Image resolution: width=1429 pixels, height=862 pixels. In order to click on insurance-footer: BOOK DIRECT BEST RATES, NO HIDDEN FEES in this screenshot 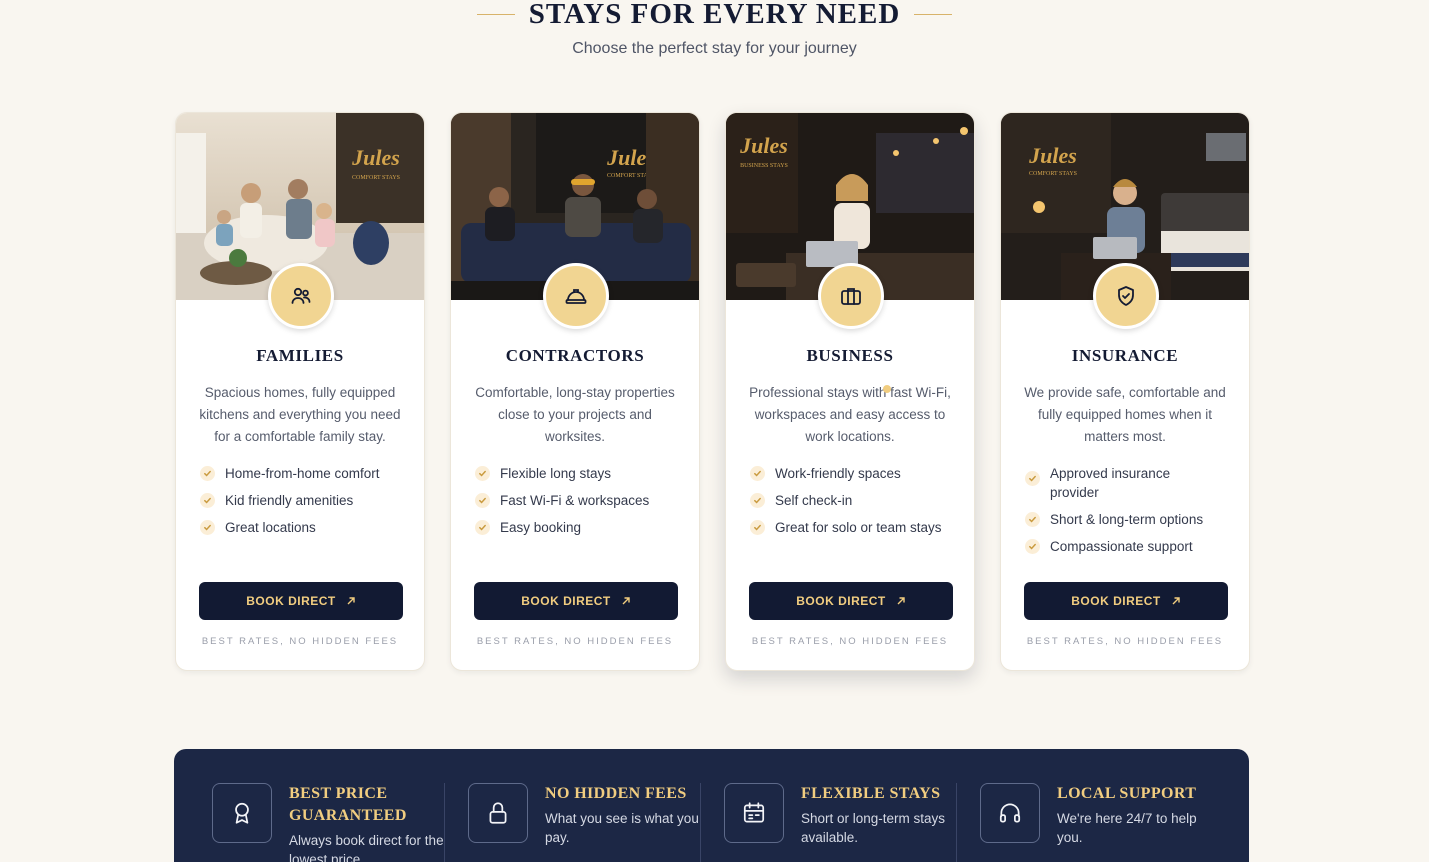, I will do `click(1126, 614)`.